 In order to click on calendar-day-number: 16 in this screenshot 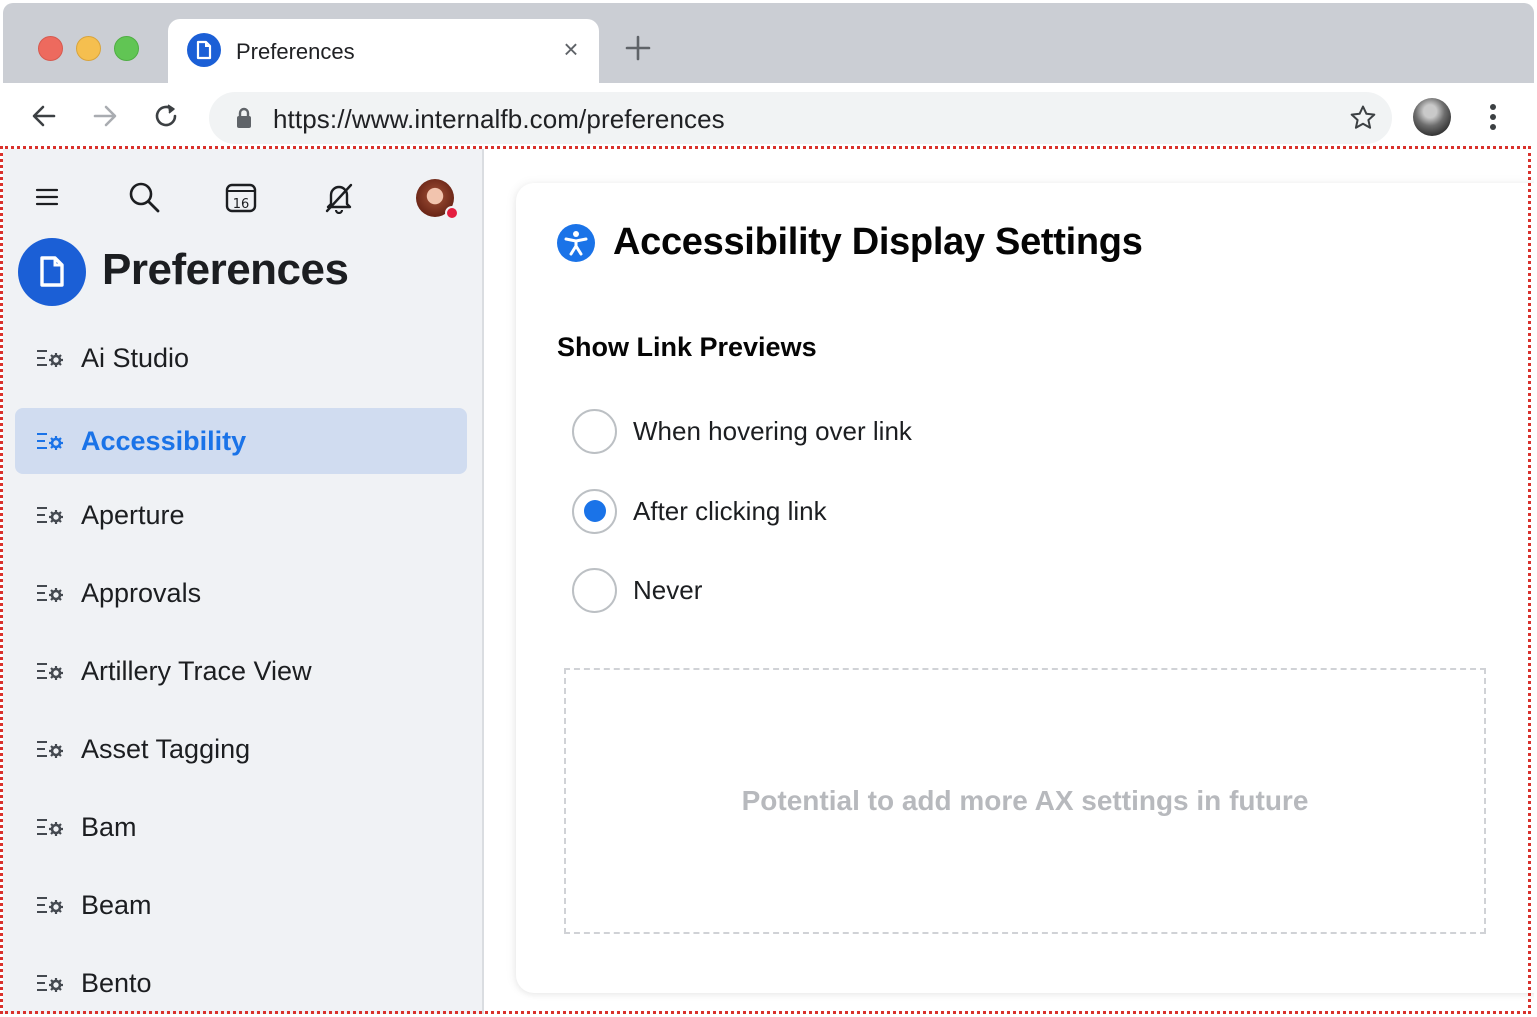, I will do `click(241, 204)`.